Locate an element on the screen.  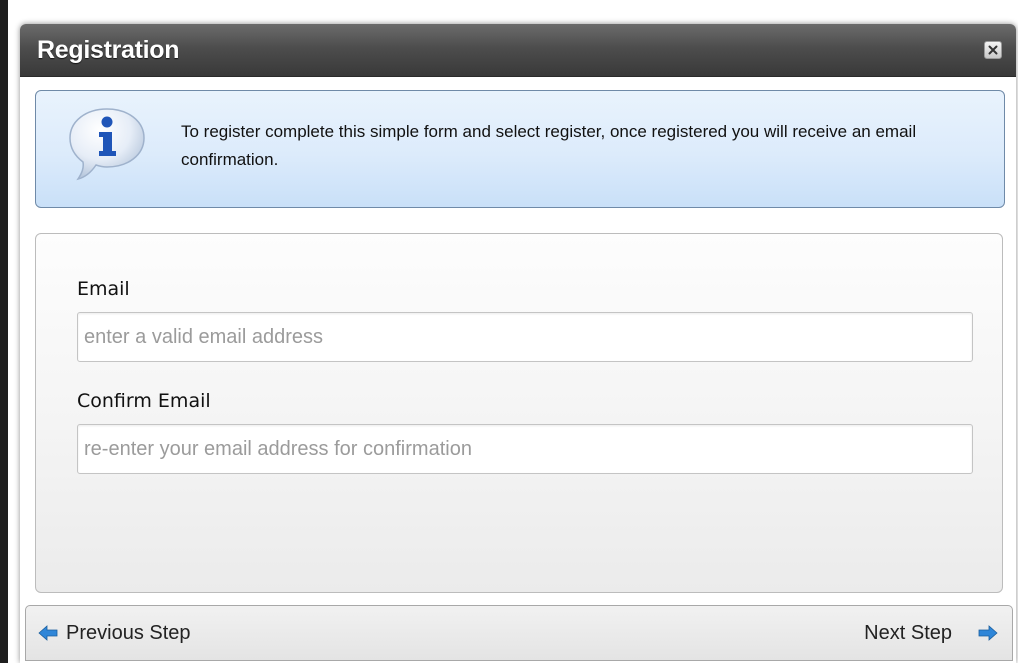
confirm-email-label: Confirm Email is located at coordinates (144, 401).